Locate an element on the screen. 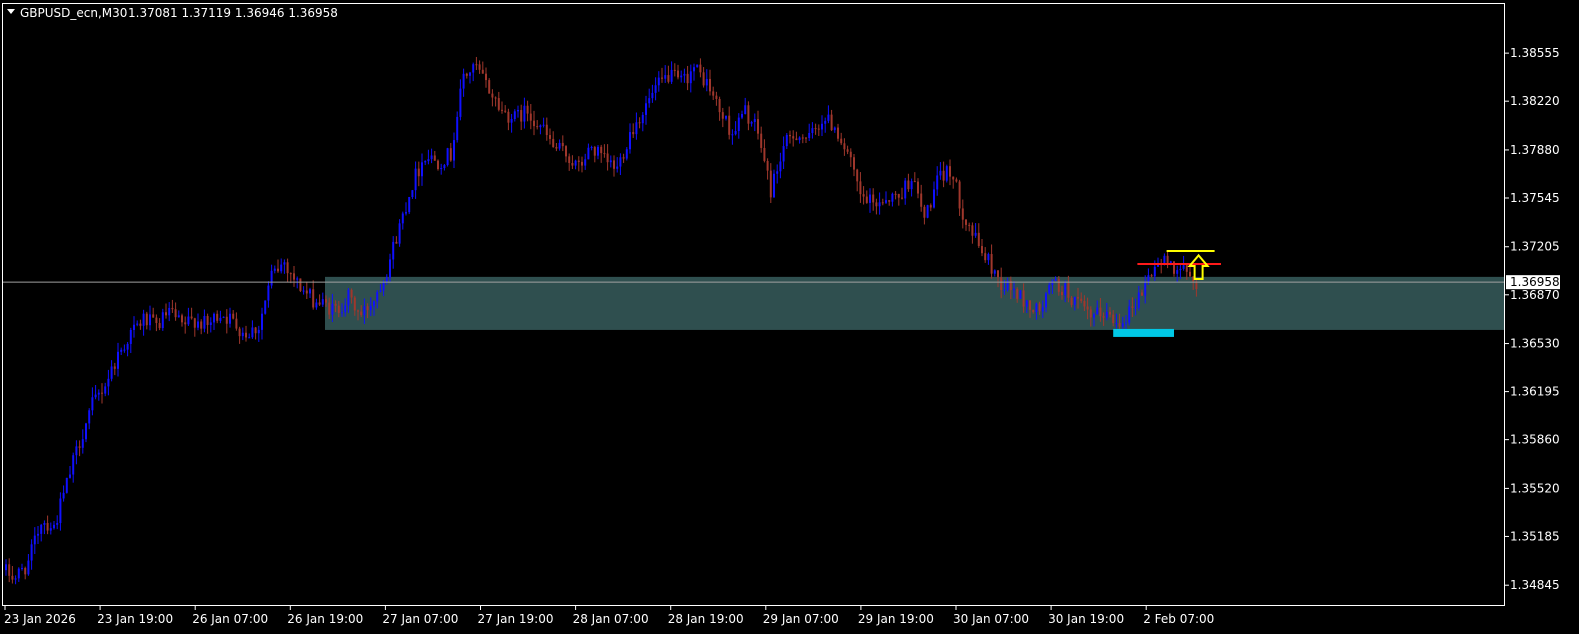 The height and width of the screenshot is (634, 1579). current-price-label: 1.36958 is located at coordinates (1535, 282).